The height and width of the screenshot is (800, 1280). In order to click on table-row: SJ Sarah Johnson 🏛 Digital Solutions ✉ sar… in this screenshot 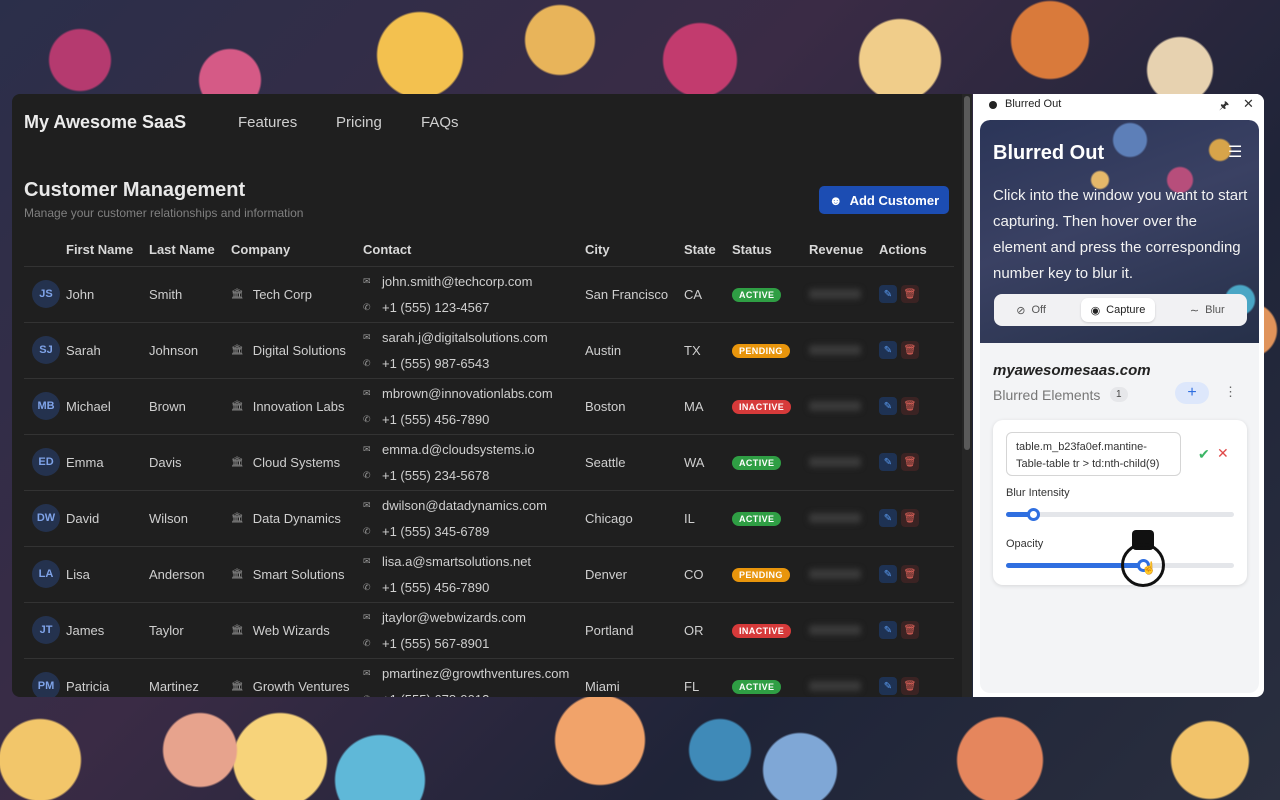, I will do `click(489, 350)`.